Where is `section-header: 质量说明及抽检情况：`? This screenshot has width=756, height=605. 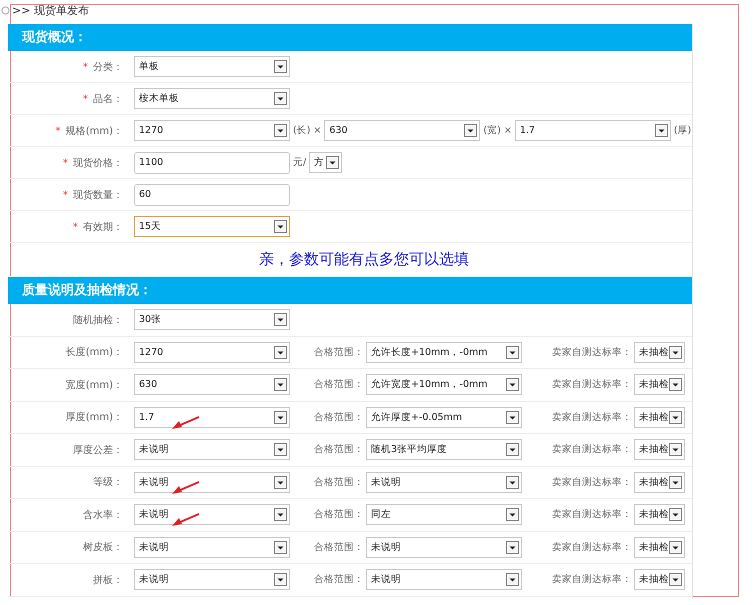
section-header: 质量说明及抽检情况： is located at coordinates (350, 290).